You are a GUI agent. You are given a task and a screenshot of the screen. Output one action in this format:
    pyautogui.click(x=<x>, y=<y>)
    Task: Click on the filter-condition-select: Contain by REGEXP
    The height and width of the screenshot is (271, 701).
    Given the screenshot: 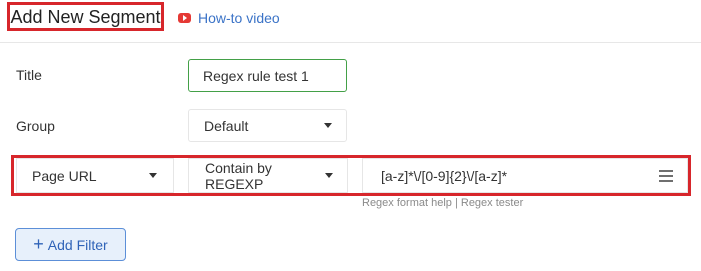 What is the action you would take?
    pyautogui.click(x=268, y=175)
    